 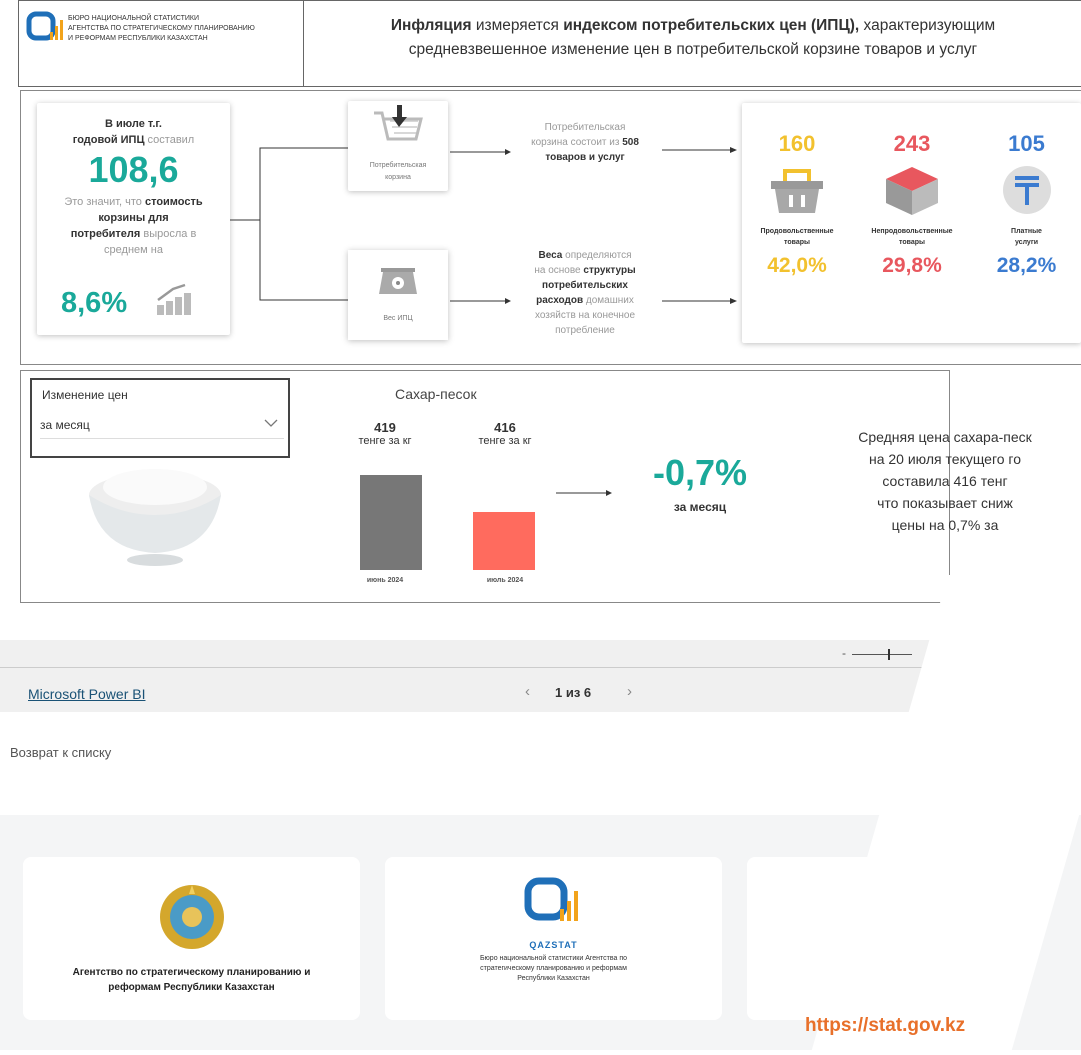 What do you see at coordinates (584, 493) in the screenshot?
I see `change-arrow` at bounding box center [584, 493].